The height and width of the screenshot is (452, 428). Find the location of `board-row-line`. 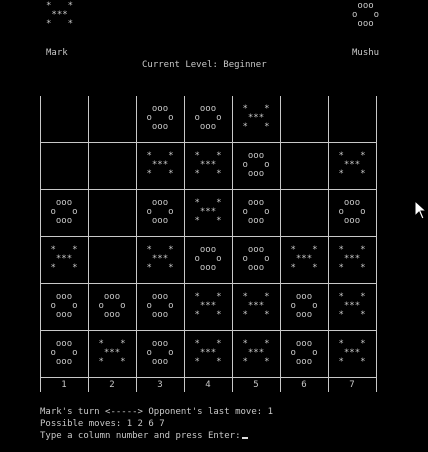

board-row-line is located at coordinates (208, 377).